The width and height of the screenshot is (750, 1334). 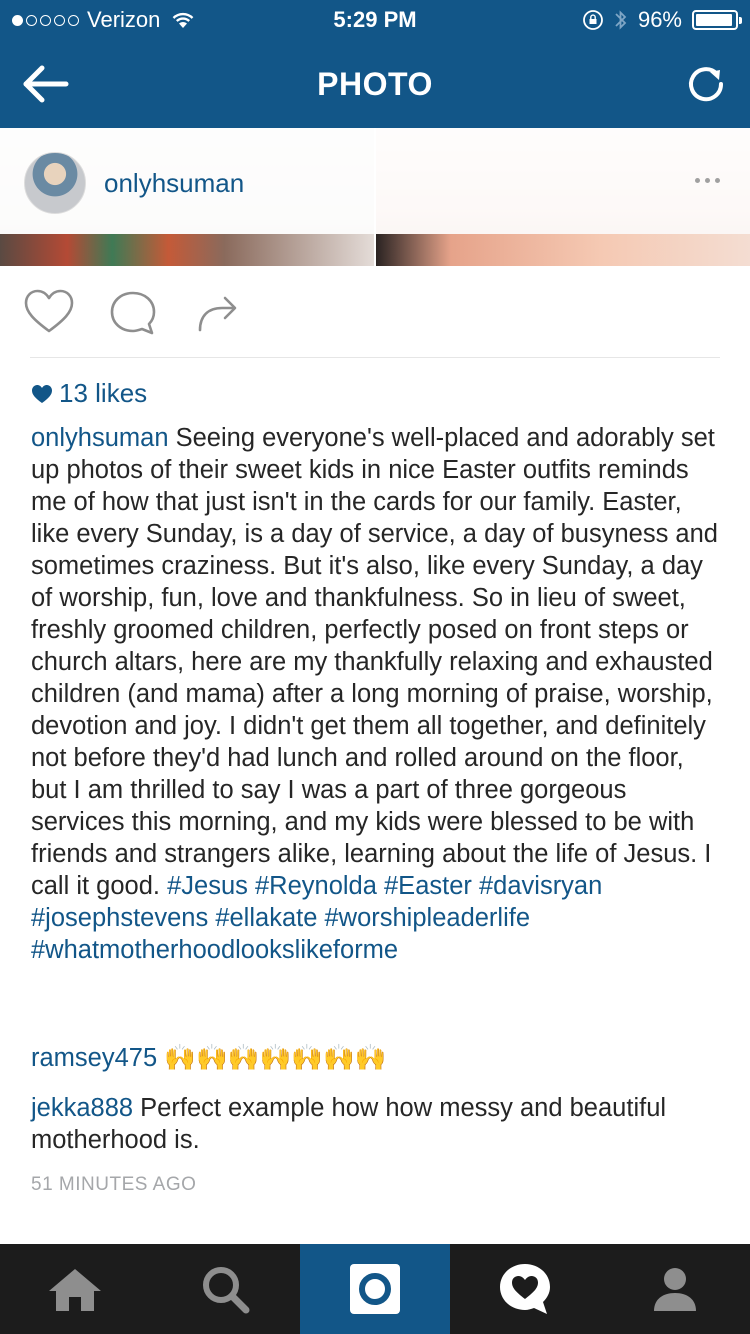 I want to click on comment-icon, so click(x=133, y=313).